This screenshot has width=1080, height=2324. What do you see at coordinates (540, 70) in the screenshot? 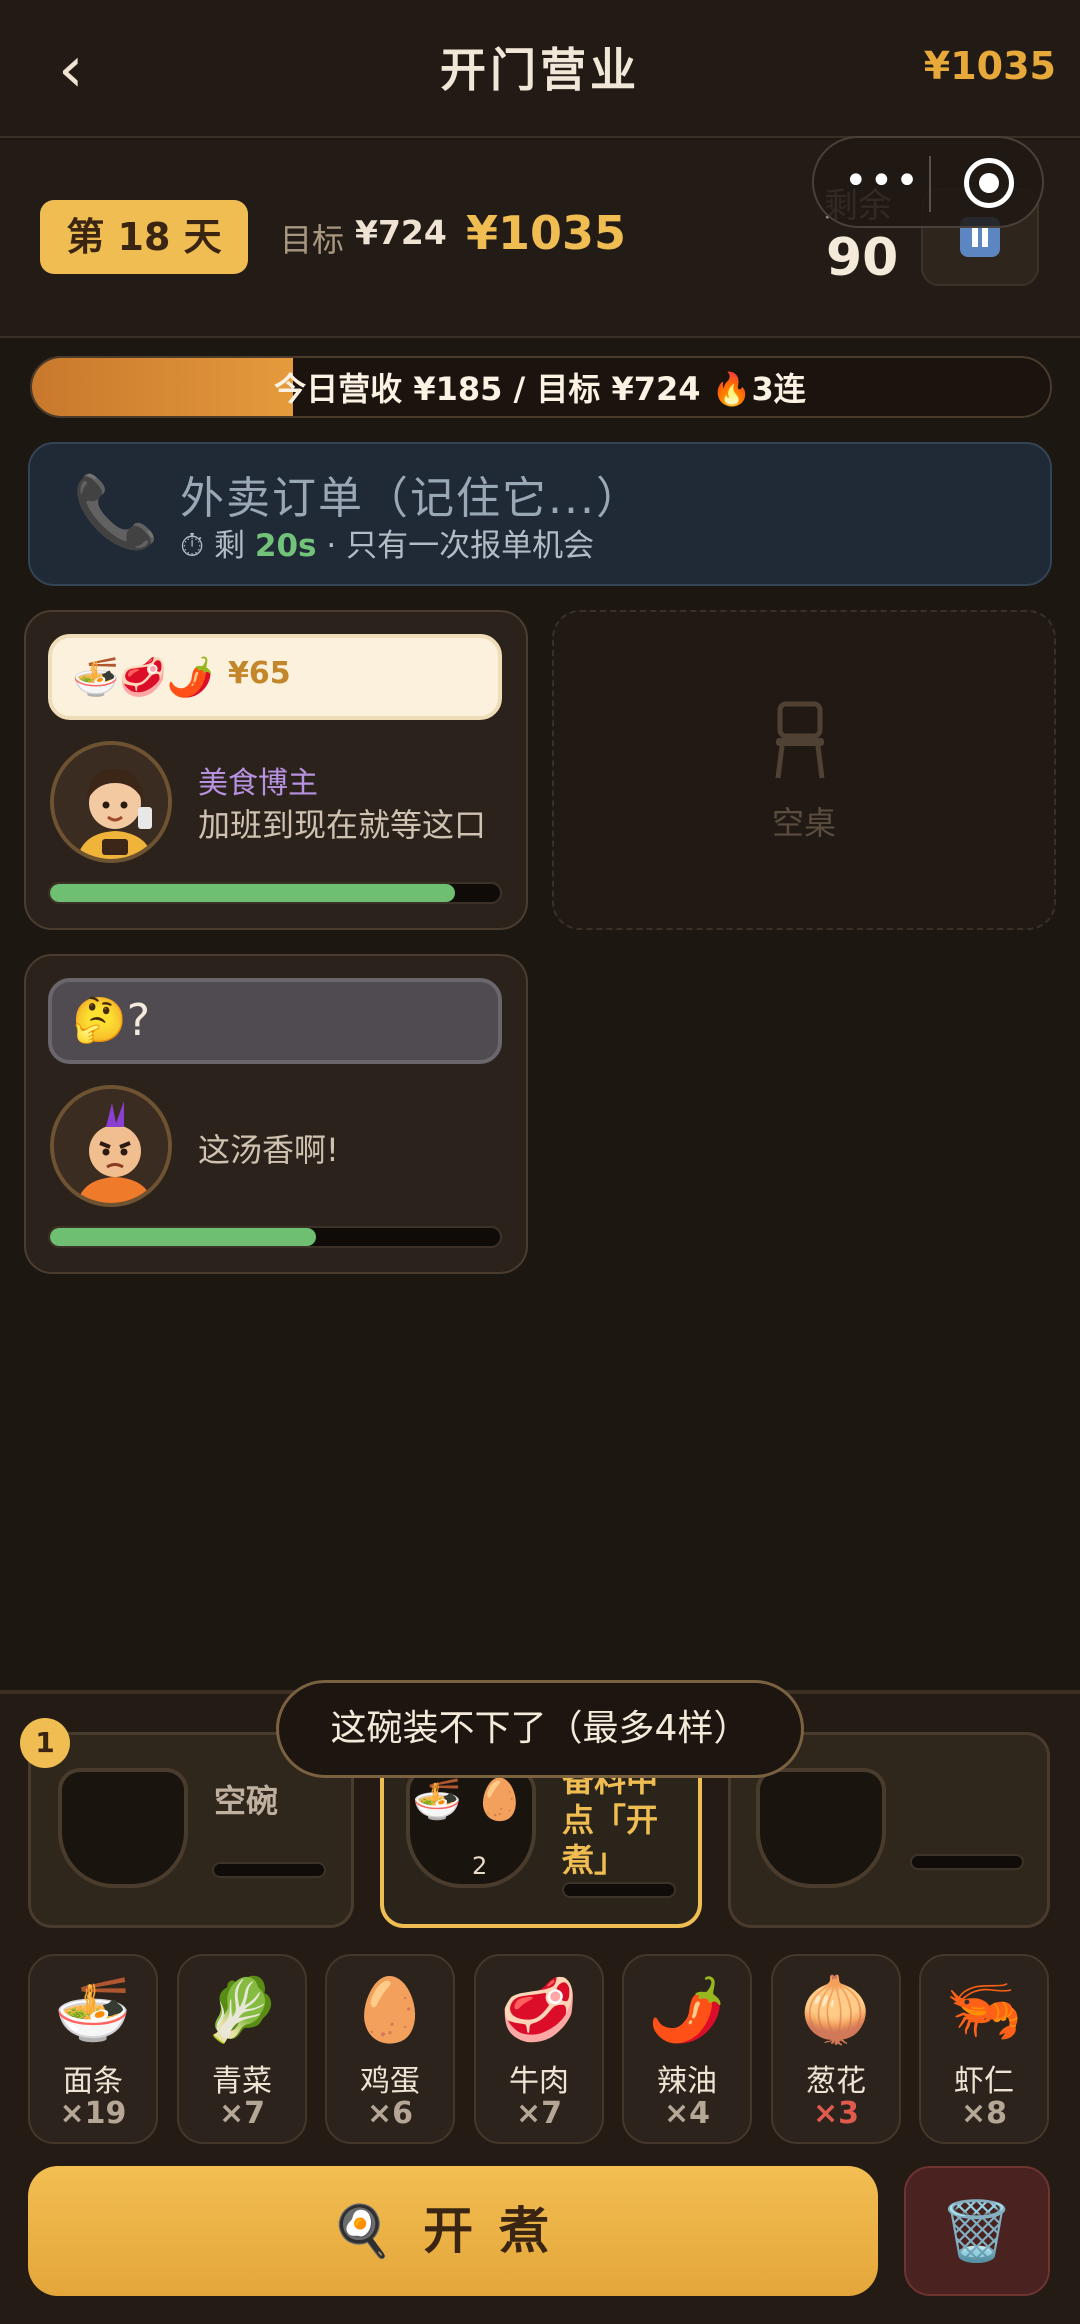
I see `page-title: 开门营业` at bounding box center [540, 70].